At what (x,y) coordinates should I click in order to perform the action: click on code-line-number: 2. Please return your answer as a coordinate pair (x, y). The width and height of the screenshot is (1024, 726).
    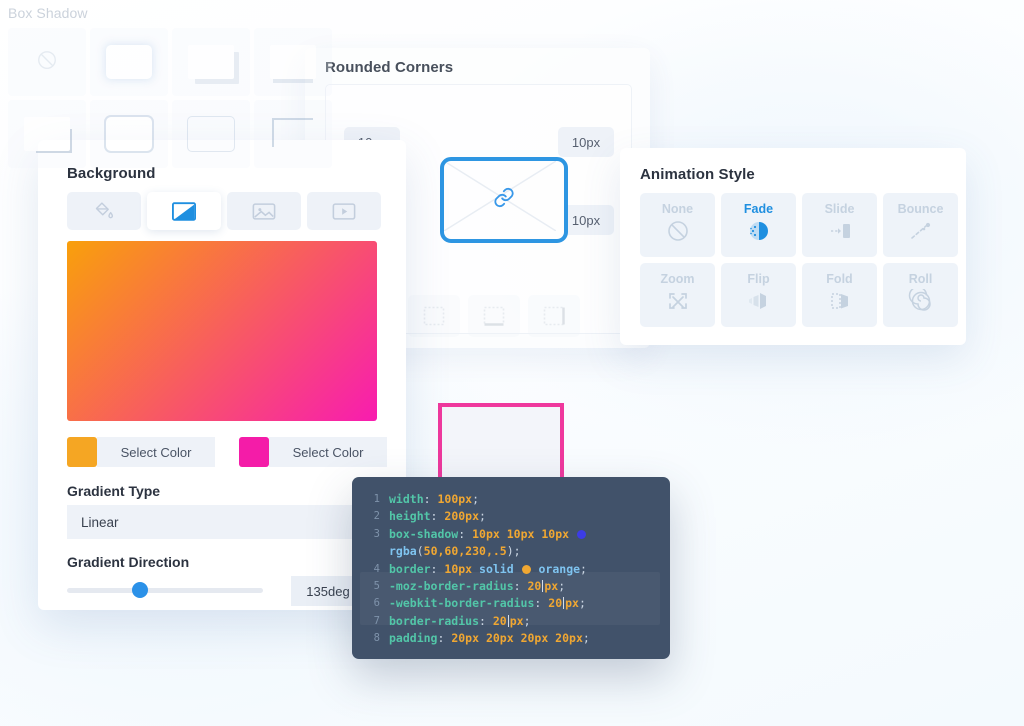
    Looking at the image, I should click on (376, 516).